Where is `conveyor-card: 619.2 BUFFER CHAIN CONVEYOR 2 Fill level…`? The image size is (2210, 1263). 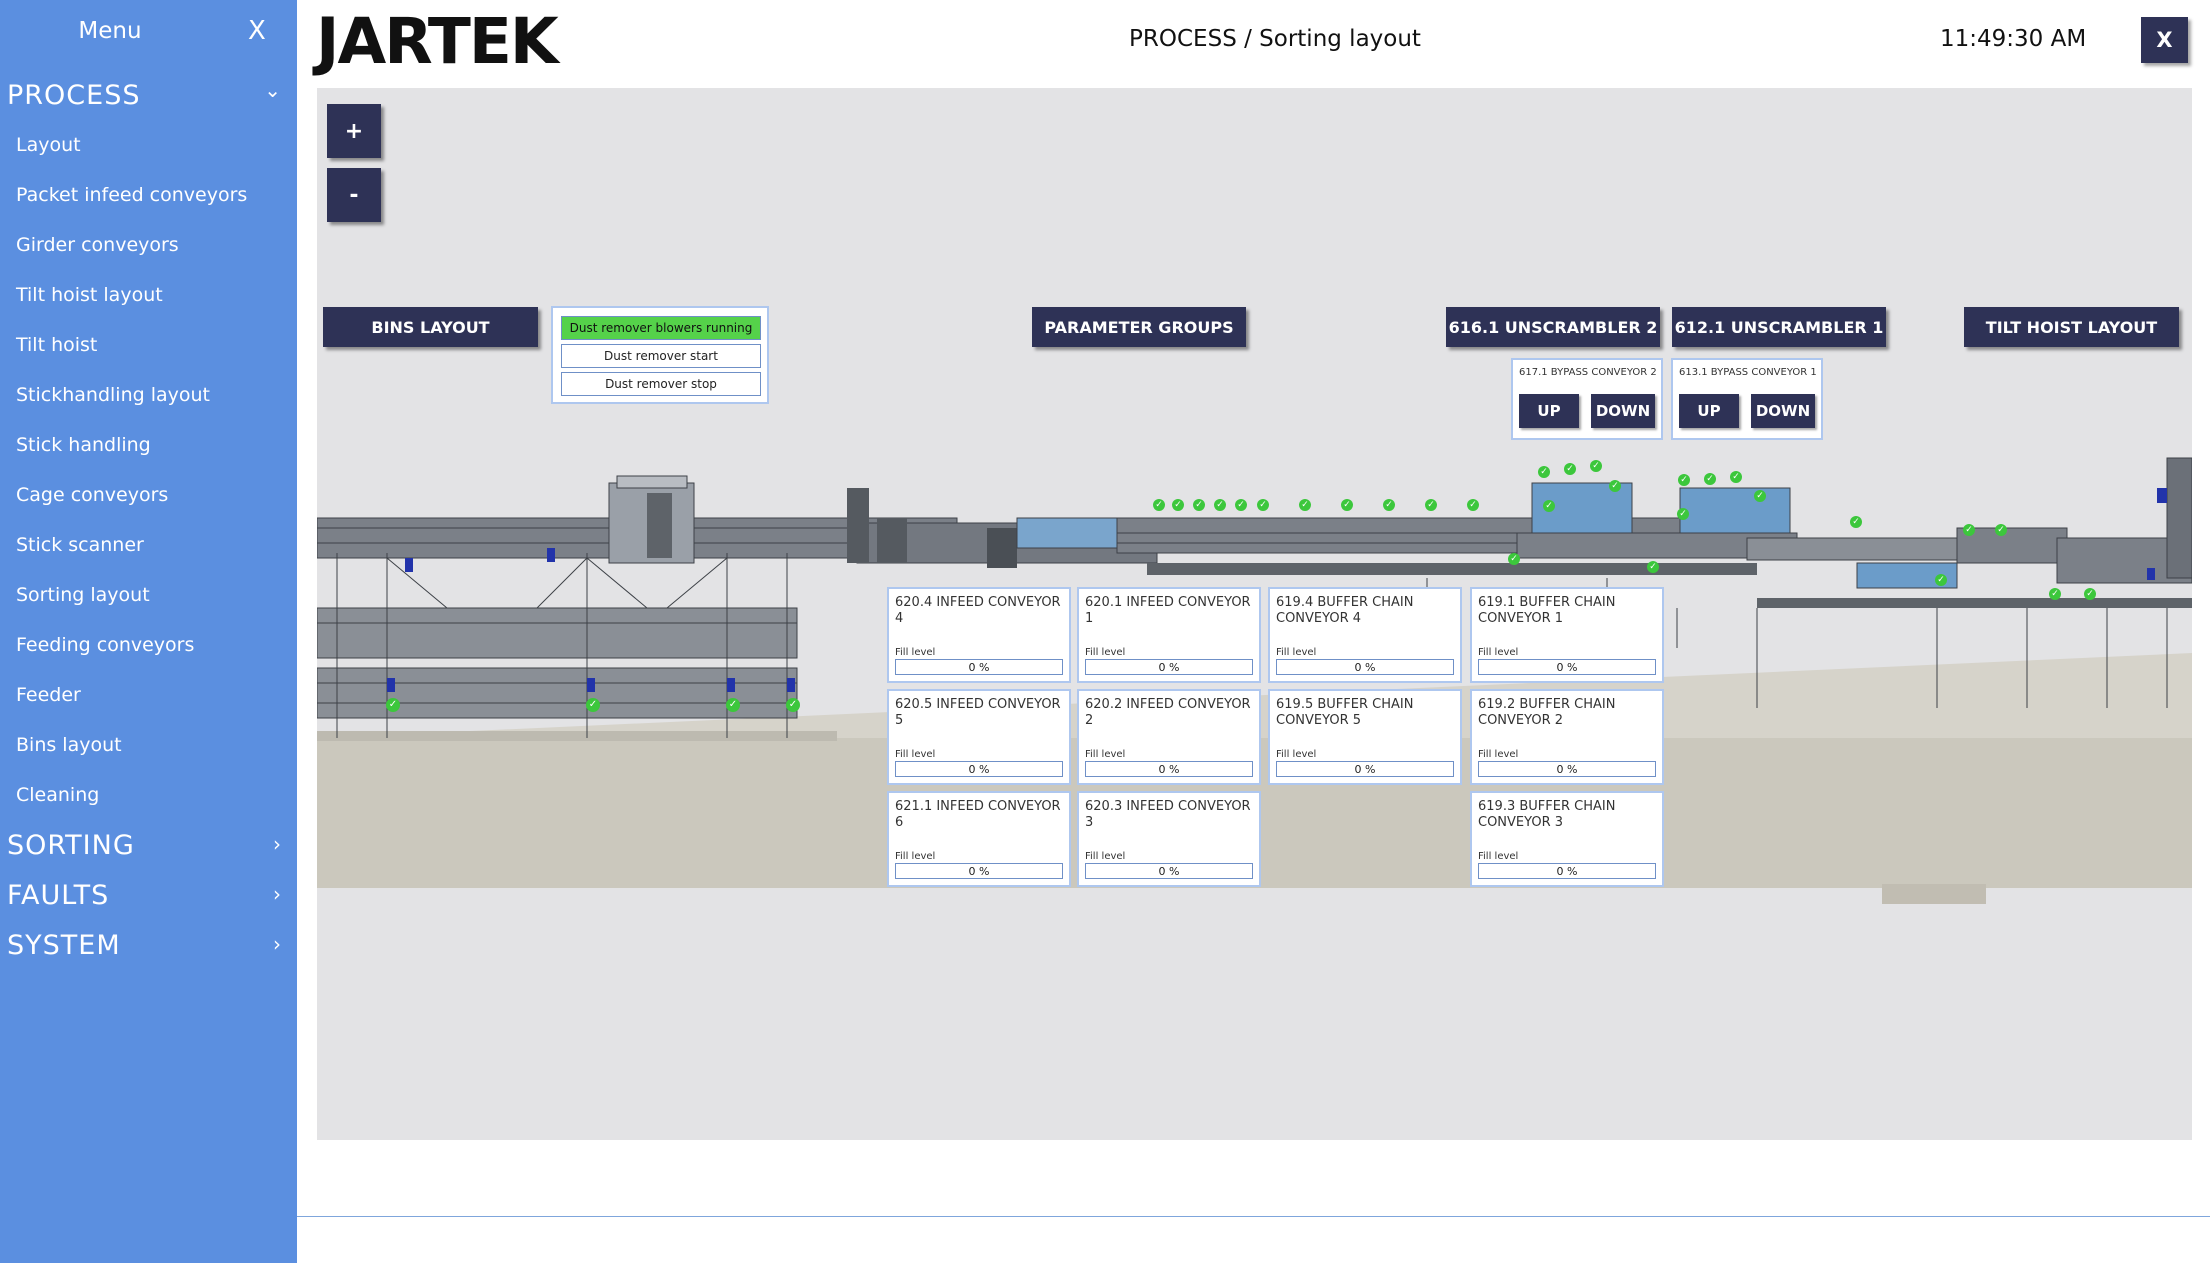 conveyor-card: 619.2 BUFFER CHAIN CONVEYOR 2 Fill level… is located at coordinates (1567, 737).